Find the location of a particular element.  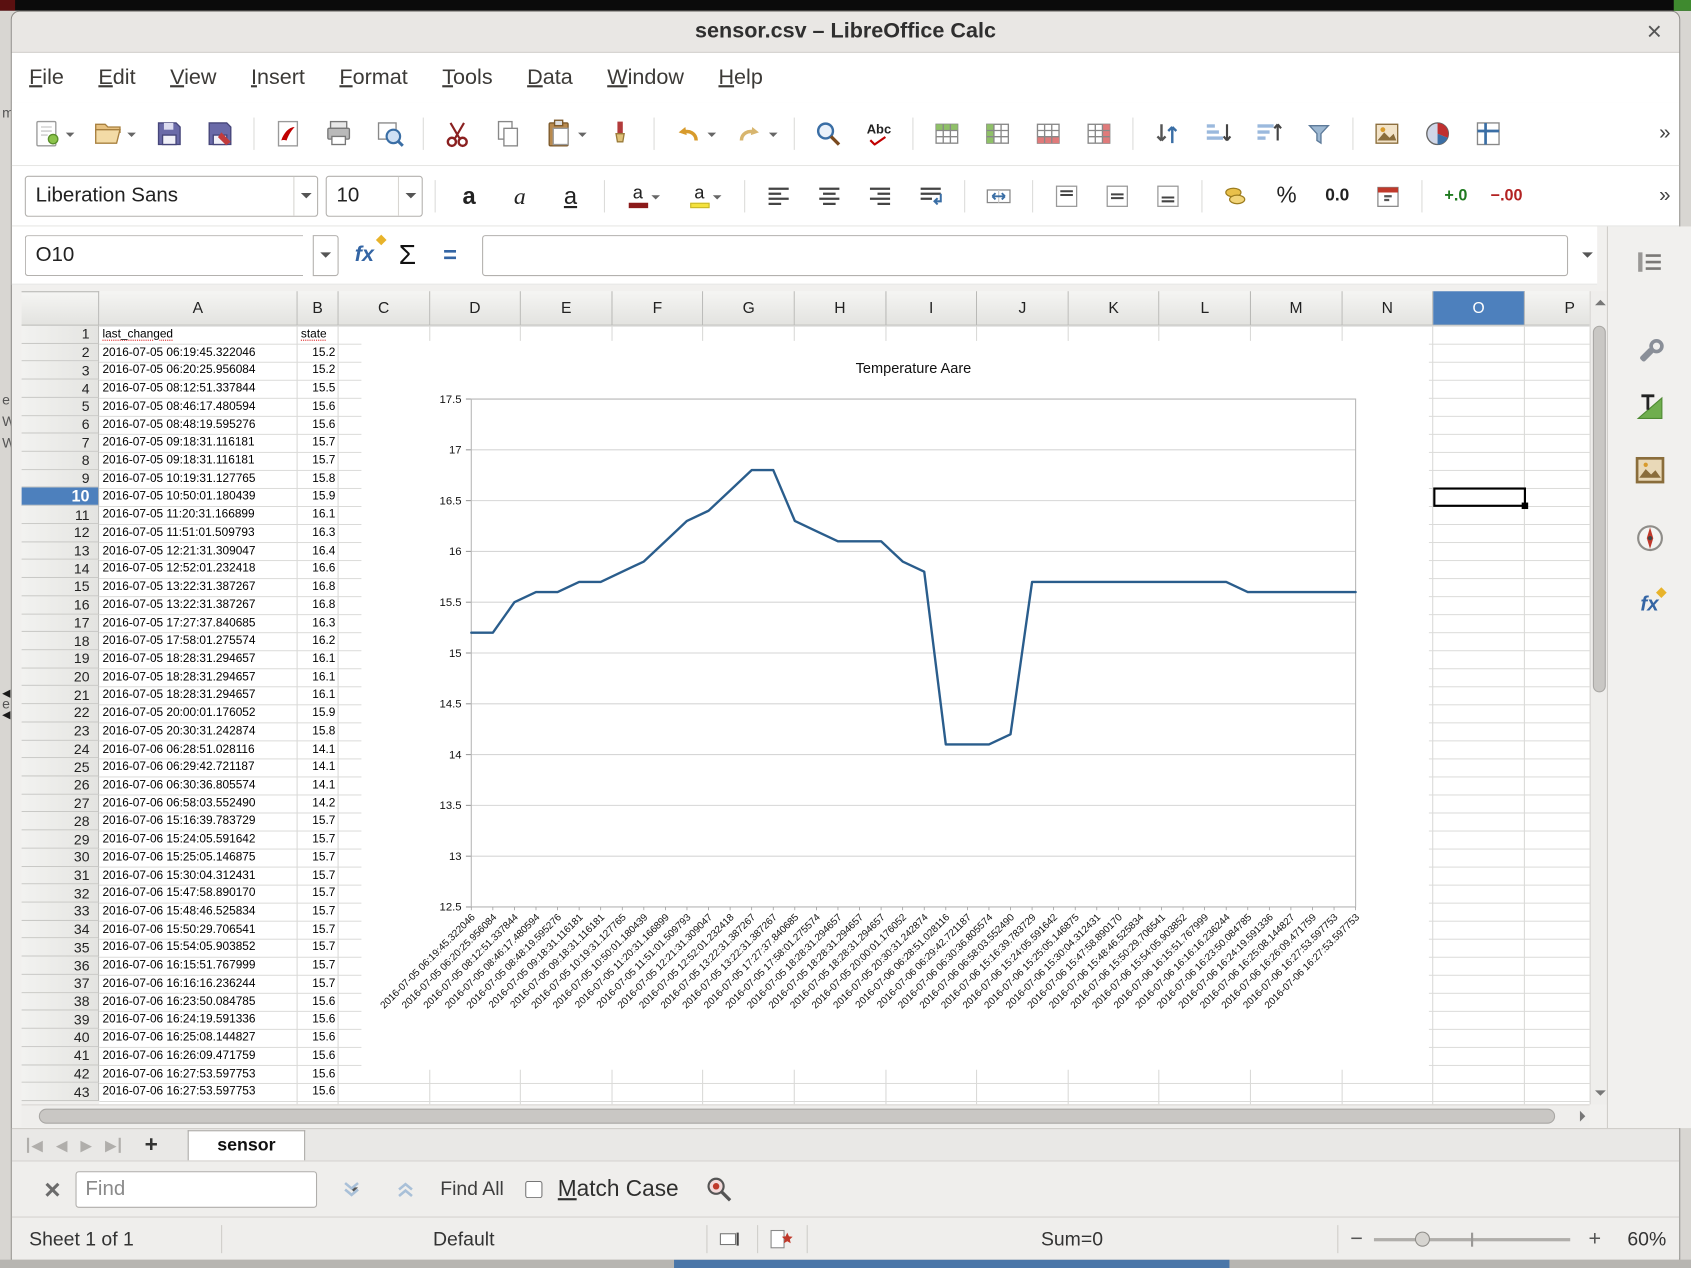

cell-A33: 2016-07-06 15:48:46.525834 is located at coordinates (198, 912).